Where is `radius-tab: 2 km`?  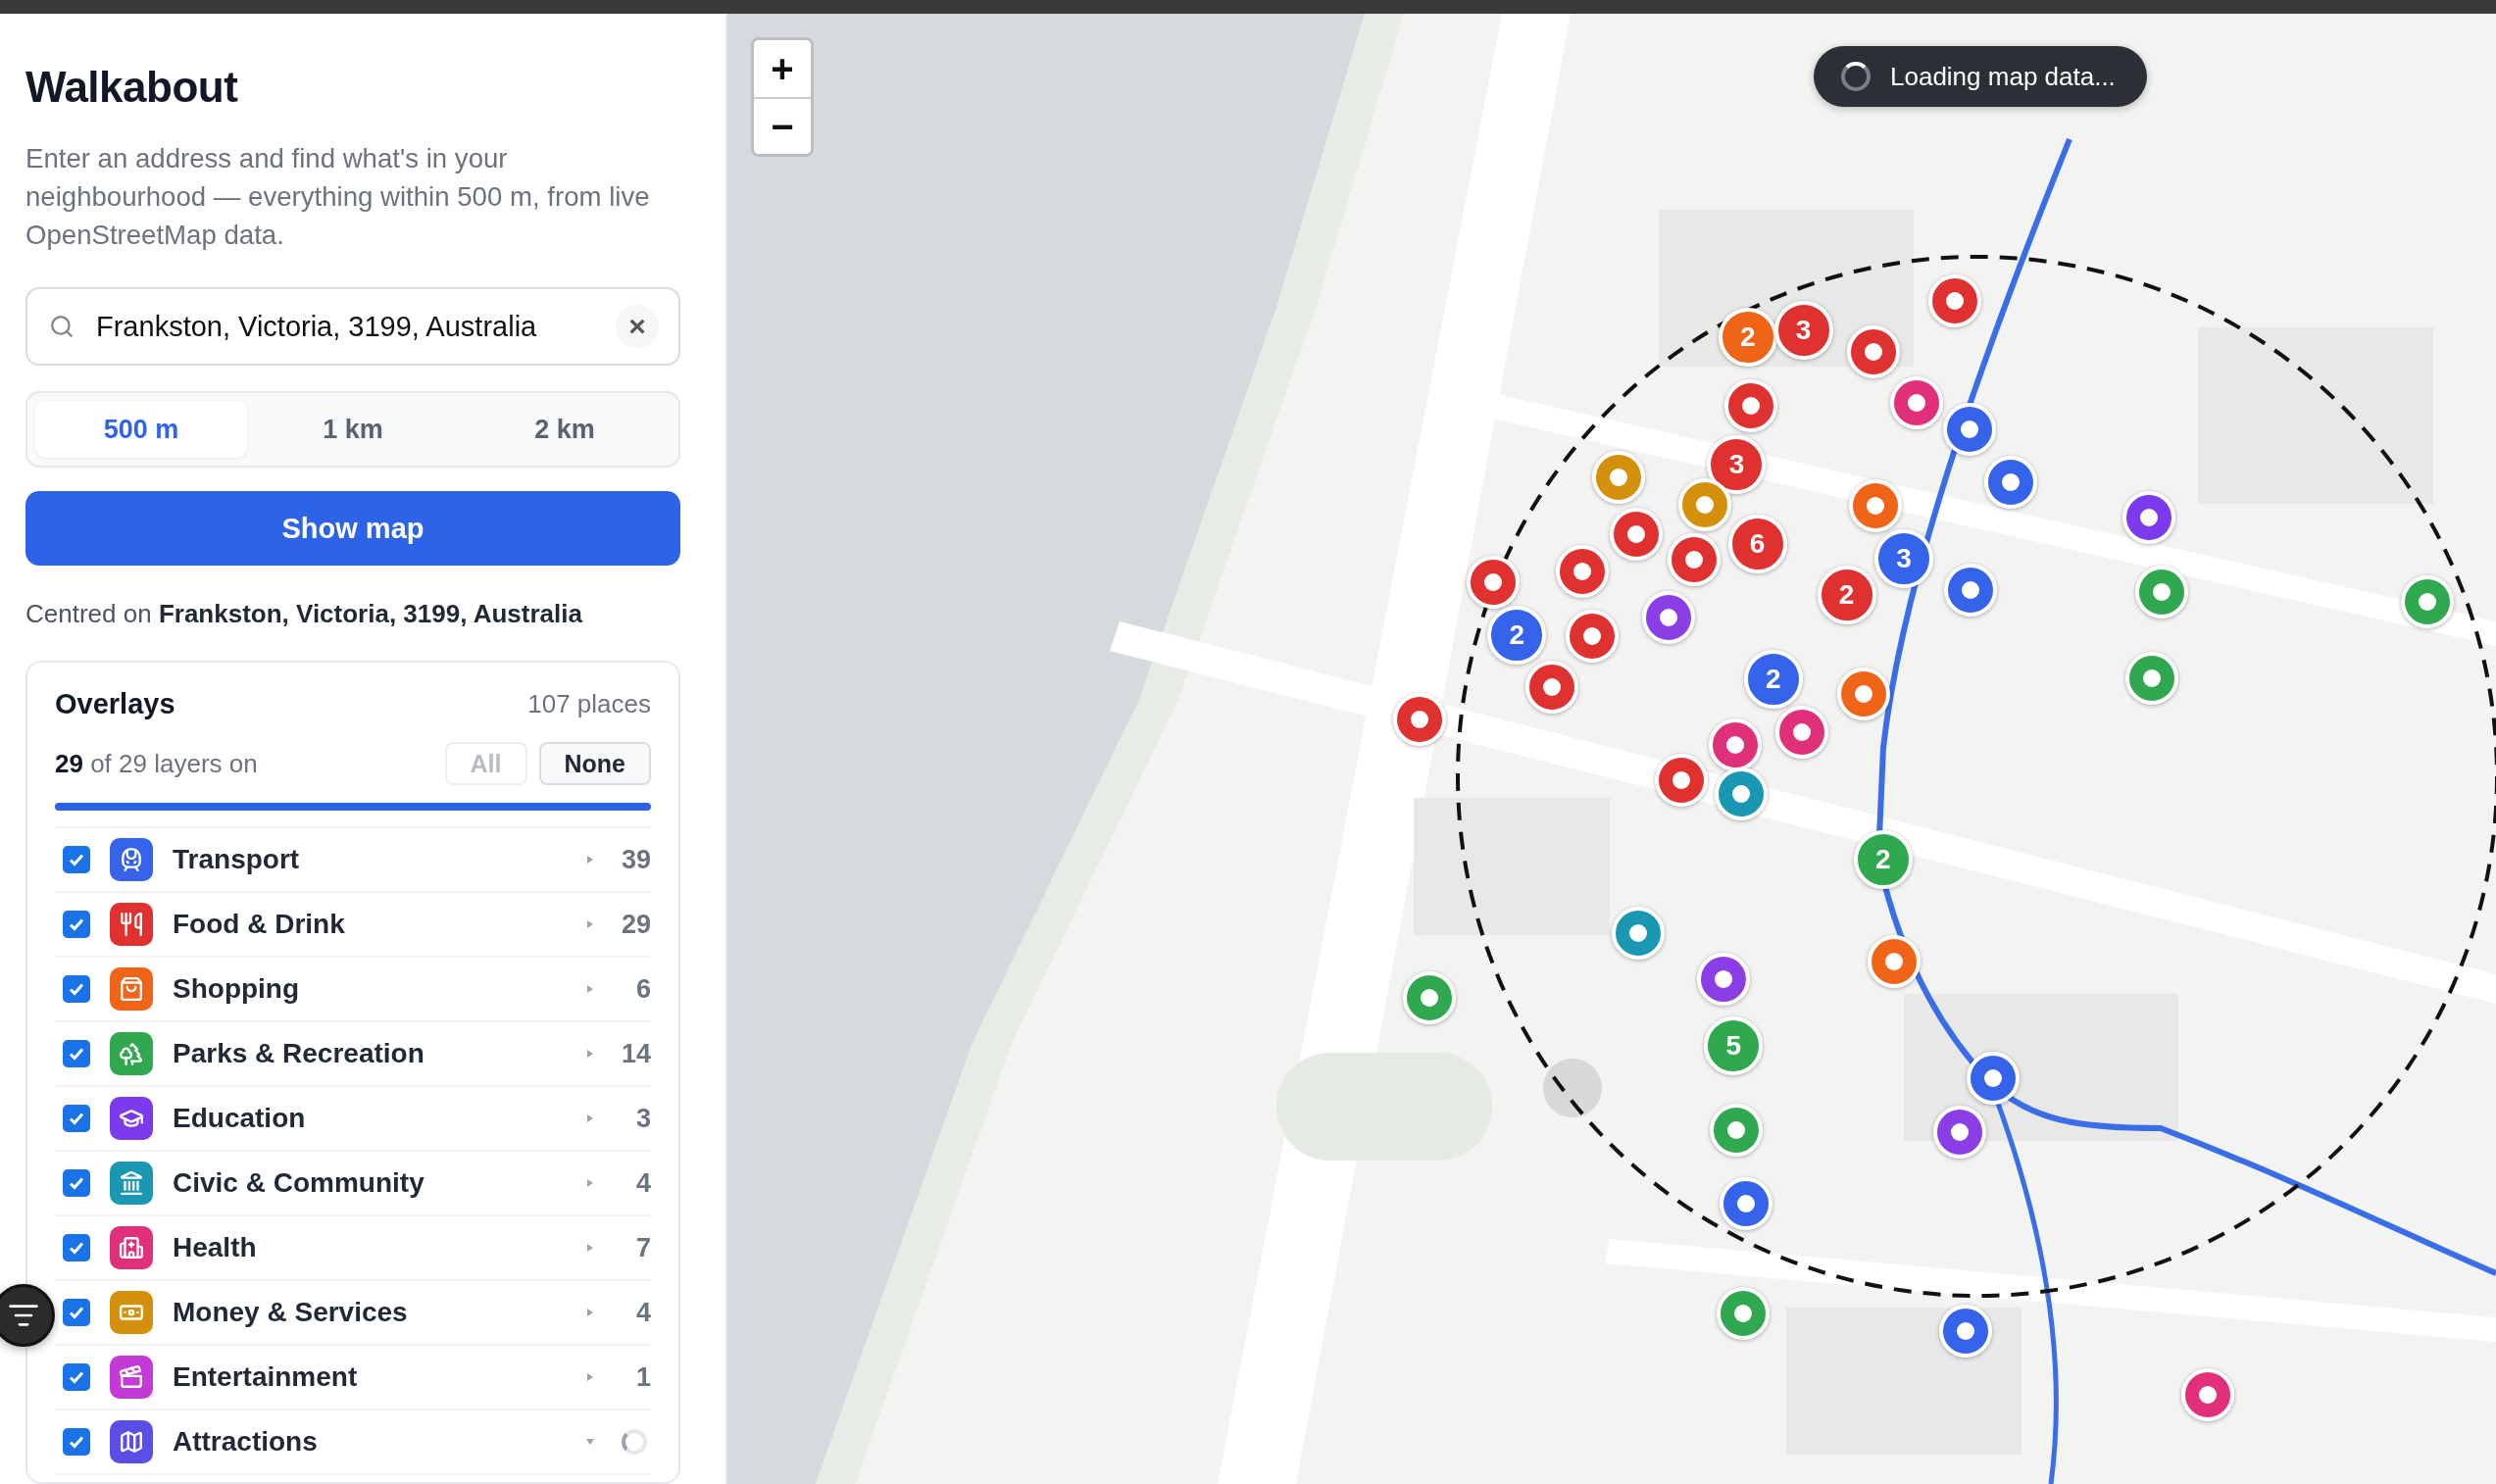
radius-tab: 2 km is located at coordinates (565, 430).